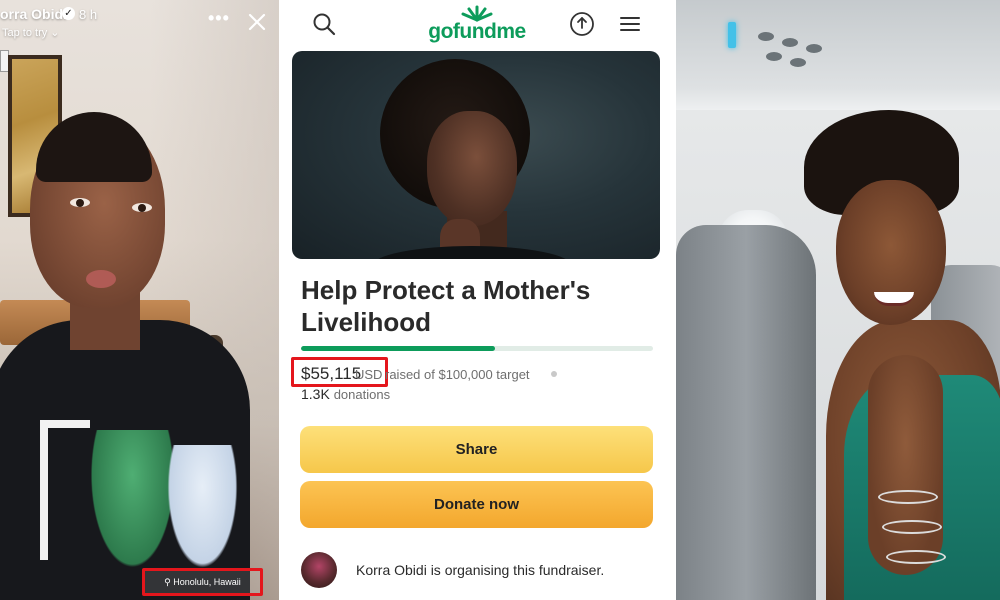 The image size is (1000, 600). I want to click on story-time: 8 h, so click(88, 14).